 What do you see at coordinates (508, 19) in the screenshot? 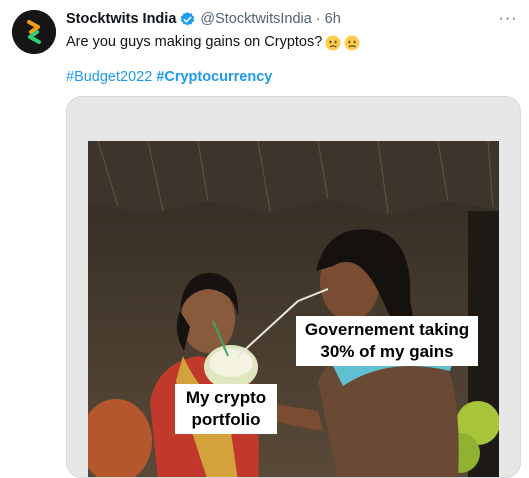
I see `more-options-icon: ···` at bounding box center [508, 19].